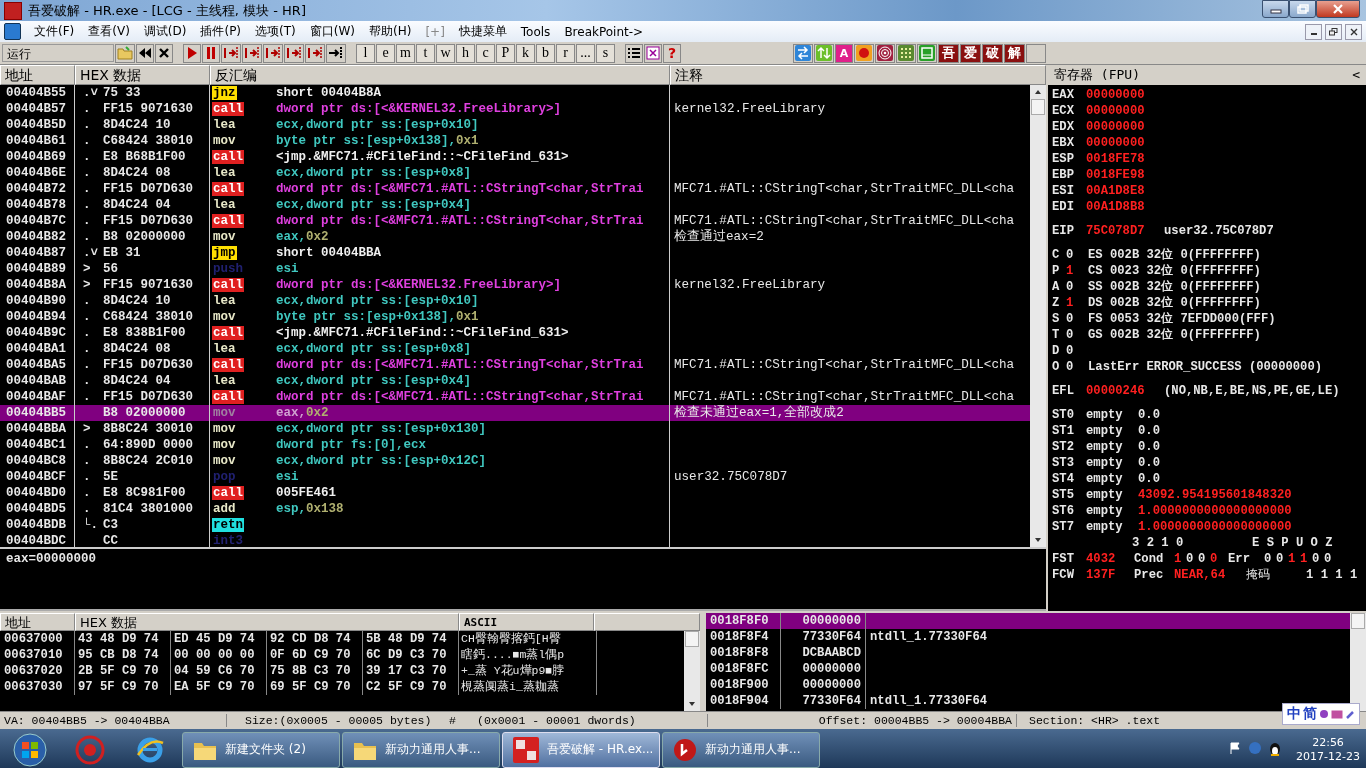 The width and height of the screenshot is (1366, 768). Describe the element at coordinates (844, 53) in the screenshot. I see `toolbar-button: A` at that location.